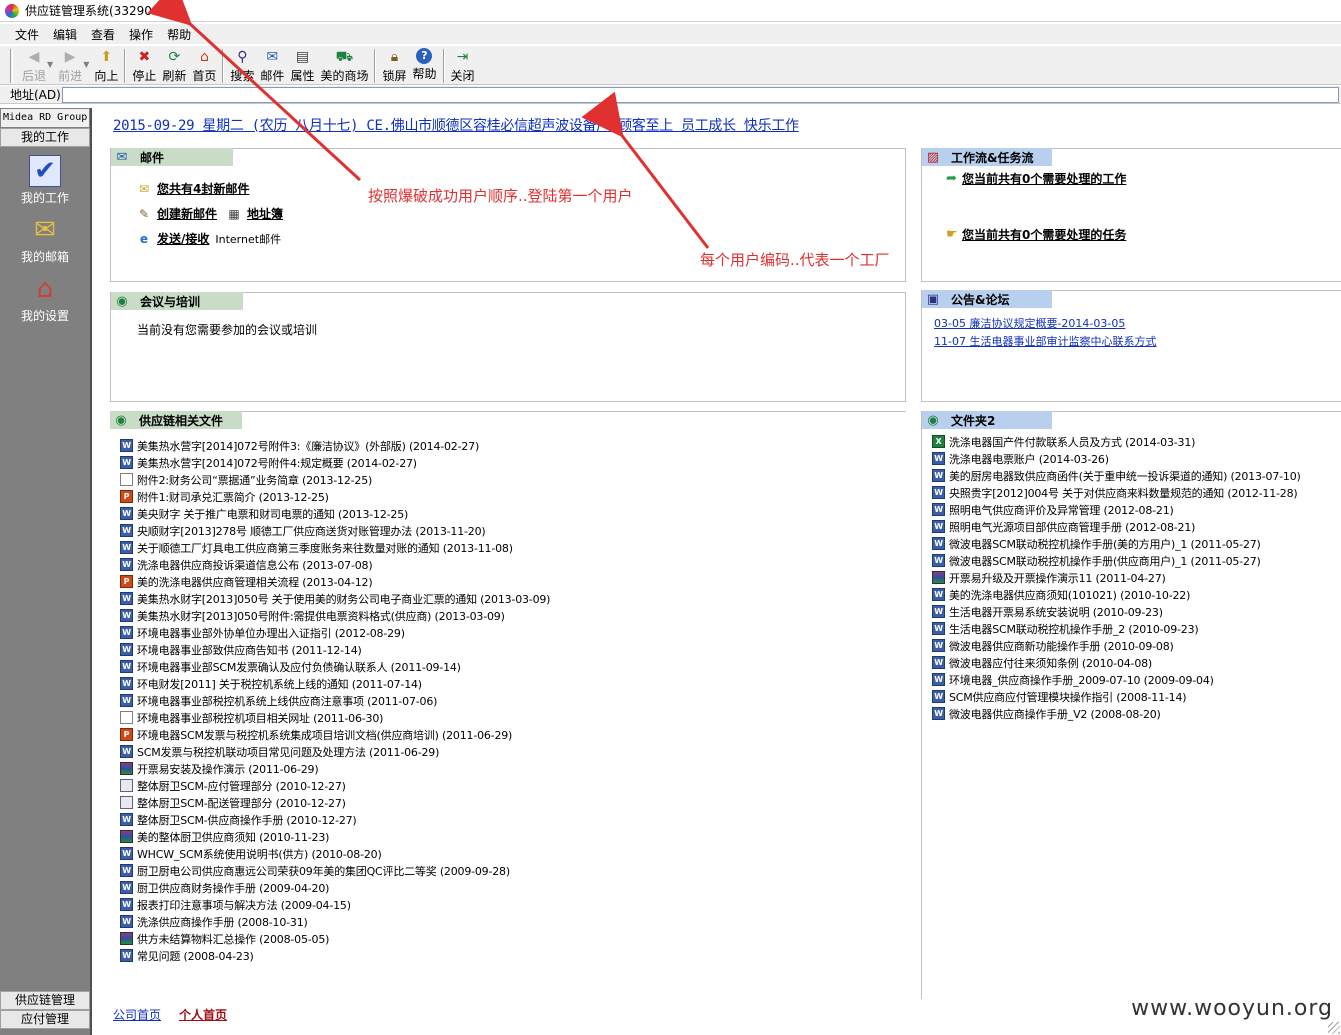 Image resolution: width=1341 pixels, height=1035 pixels. What do you see at coordinates (463, 65) in the screenshot?
I see `close-button: ⇥ 关闭` at bounding box center [463, 65].